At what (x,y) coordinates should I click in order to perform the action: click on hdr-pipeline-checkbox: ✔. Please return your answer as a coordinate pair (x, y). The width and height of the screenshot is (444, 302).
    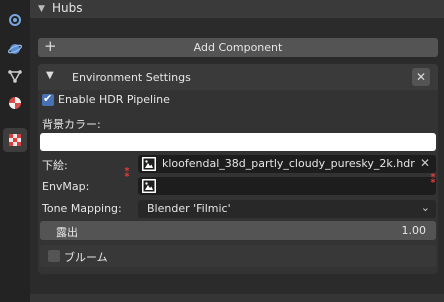
    Looking at the image, I should click on (48, 99).